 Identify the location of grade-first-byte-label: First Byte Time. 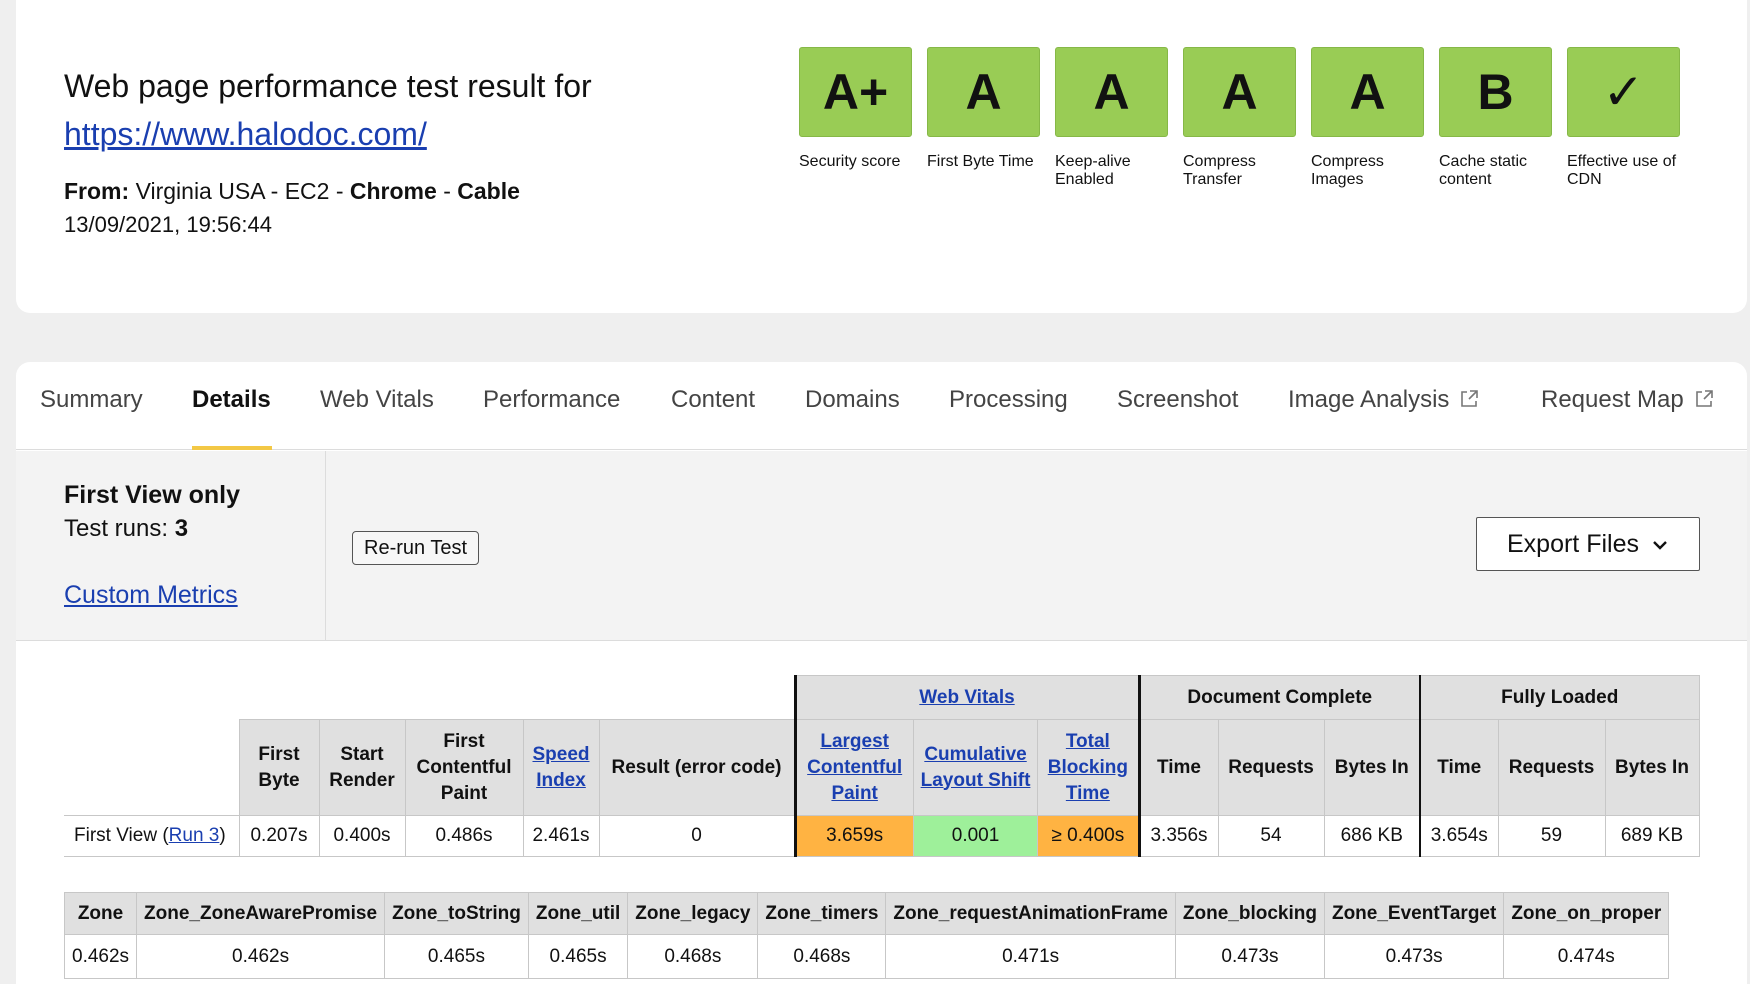
(980, 161).